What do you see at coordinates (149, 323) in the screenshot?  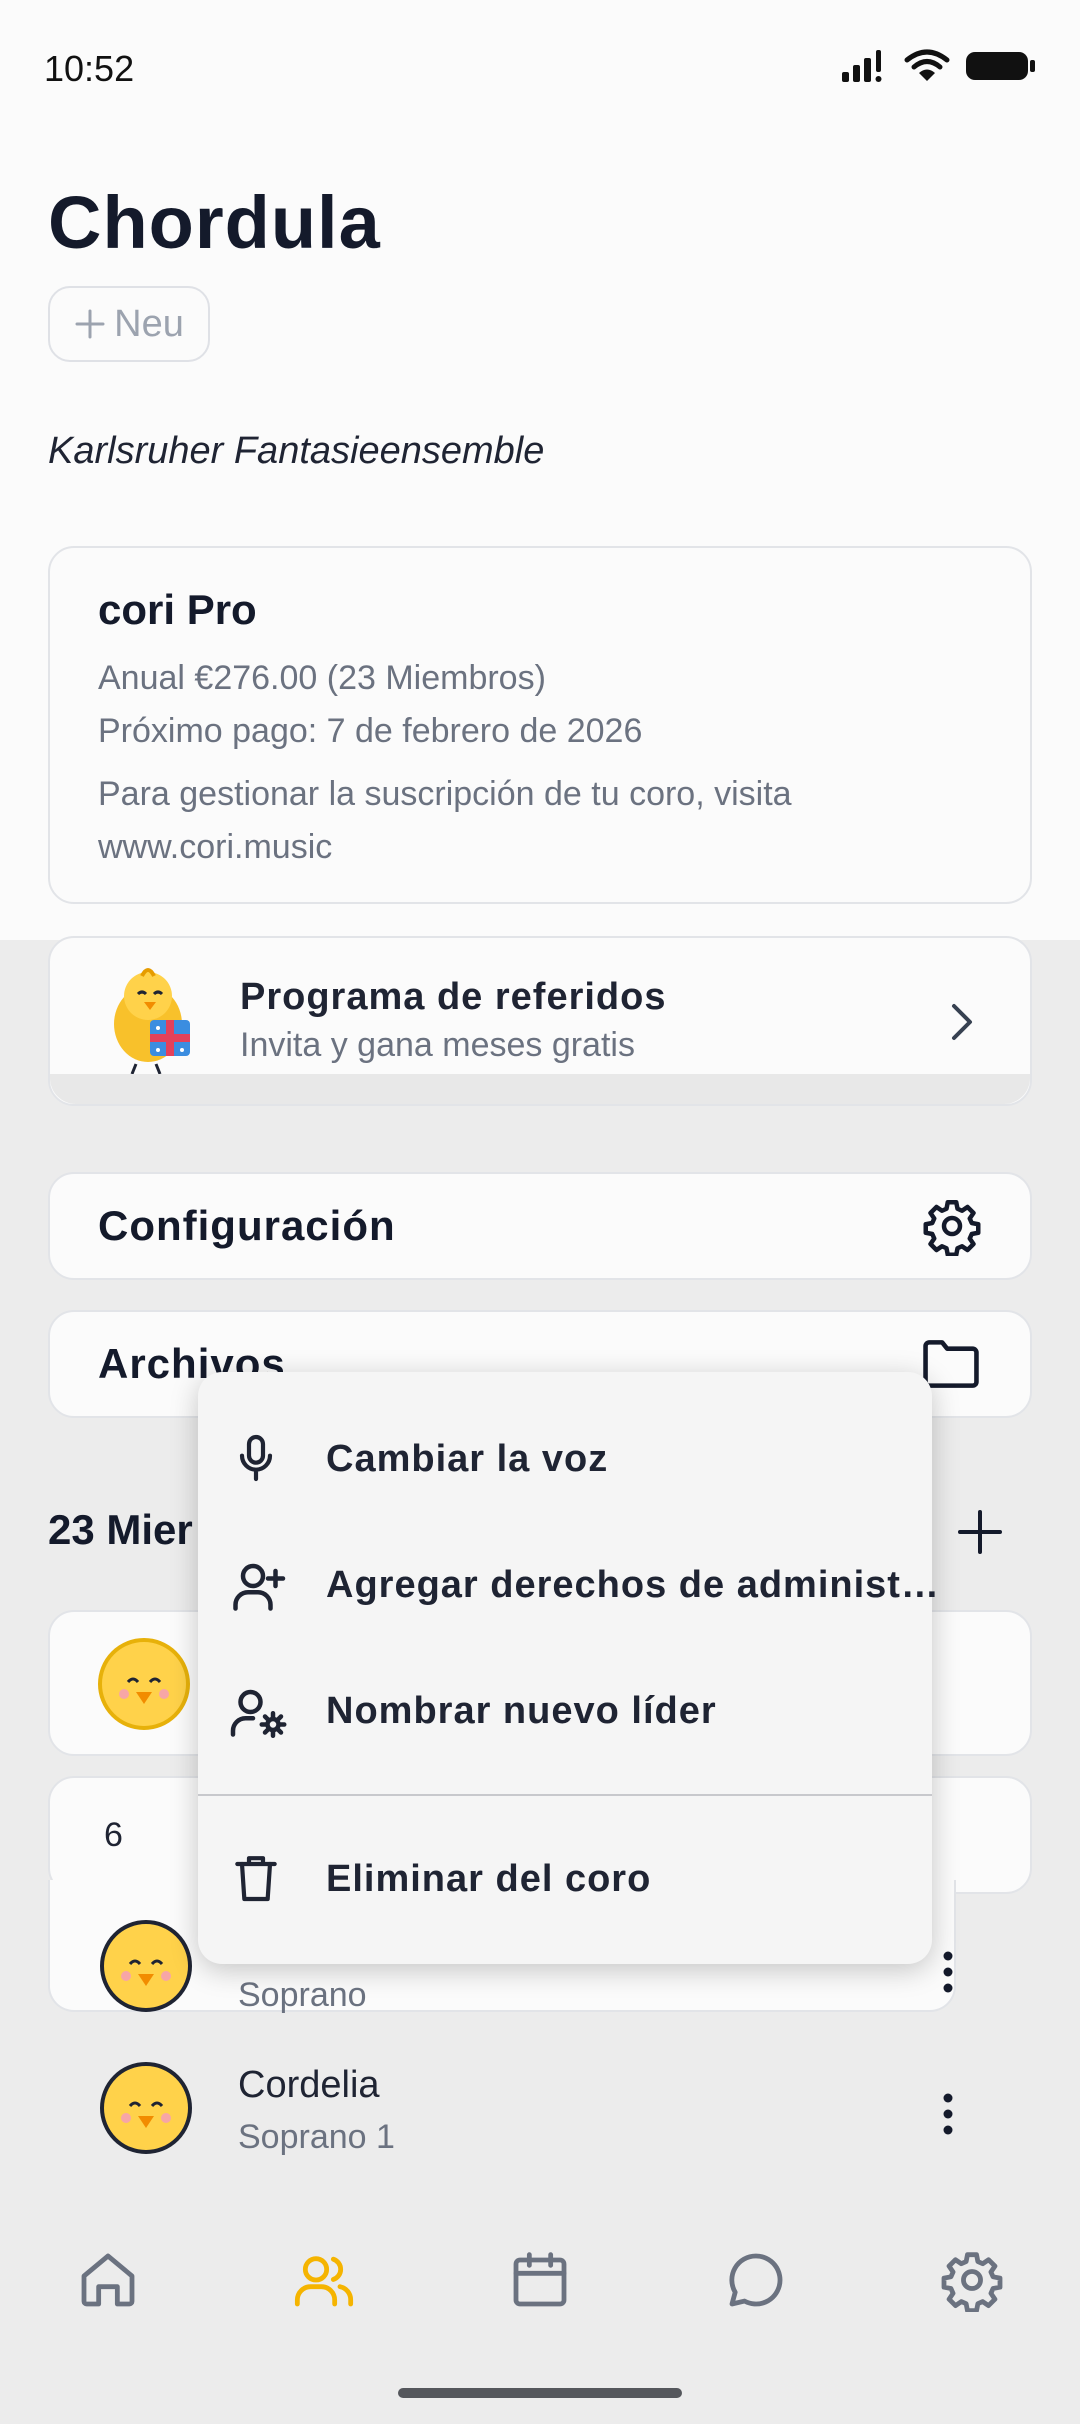 I see `new-button-label: Neu` at bounding box center [149, 323].